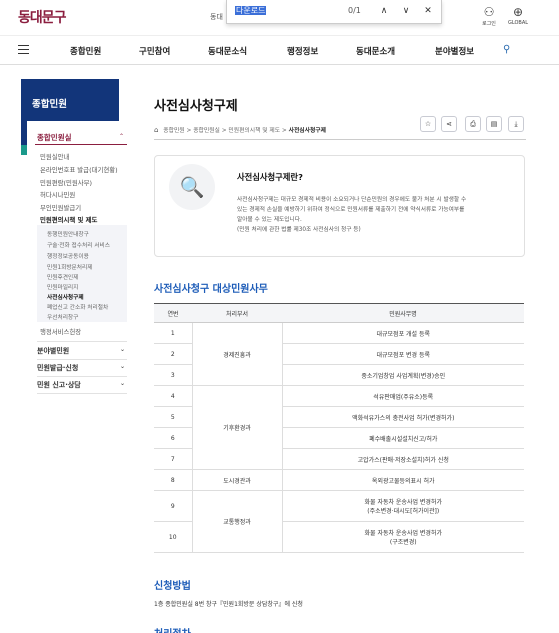  Describe the element at coordinates (403, 511) in the screenshot. I see `row-task-line: (주소변경·대시도[허가이관])` at that location.